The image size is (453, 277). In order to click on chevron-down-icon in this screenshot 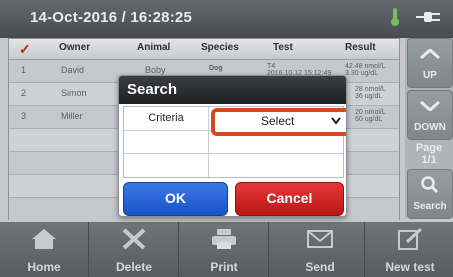, I will do `click(336, 121)`.